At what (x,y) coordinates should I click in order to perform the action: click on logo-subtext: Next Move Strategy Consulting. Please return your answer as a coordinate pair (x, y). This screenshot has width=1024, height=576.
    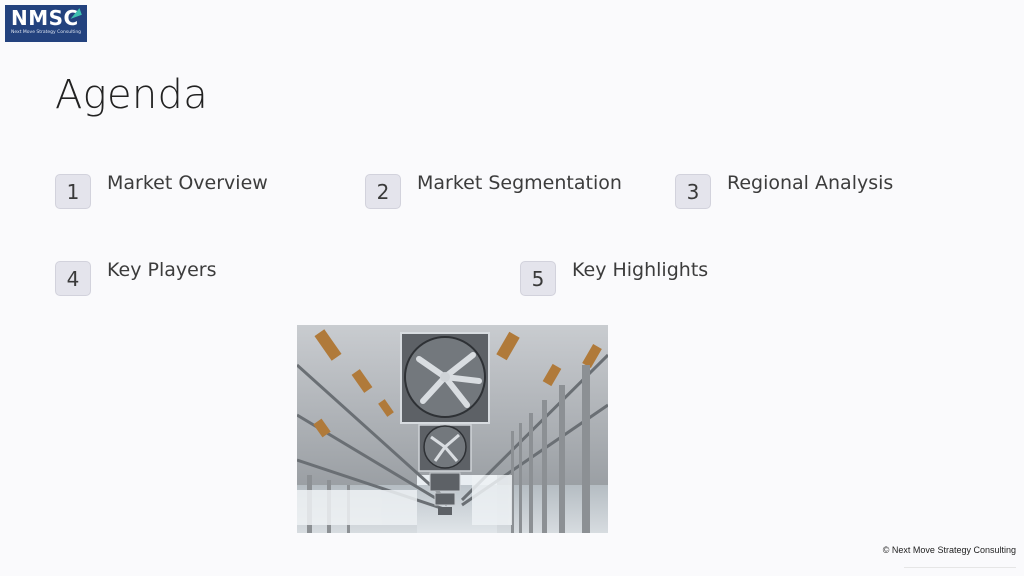
    Looking at the image, I should click on (46, 32).